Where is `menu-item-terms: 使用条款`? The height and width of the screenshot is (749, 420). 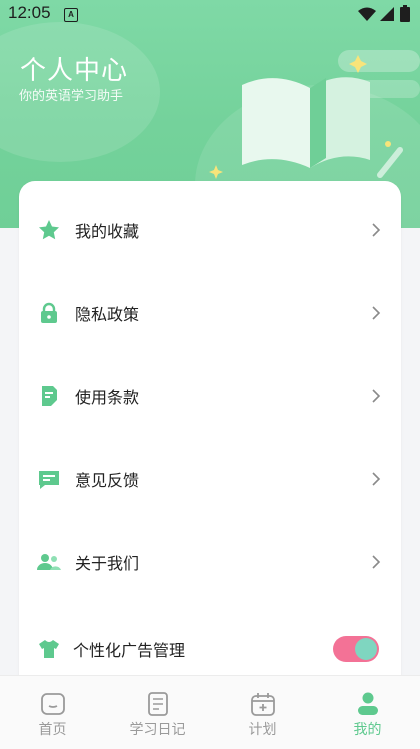
menu-item-terms: 使用条款 is located at coordinates (210, 396).